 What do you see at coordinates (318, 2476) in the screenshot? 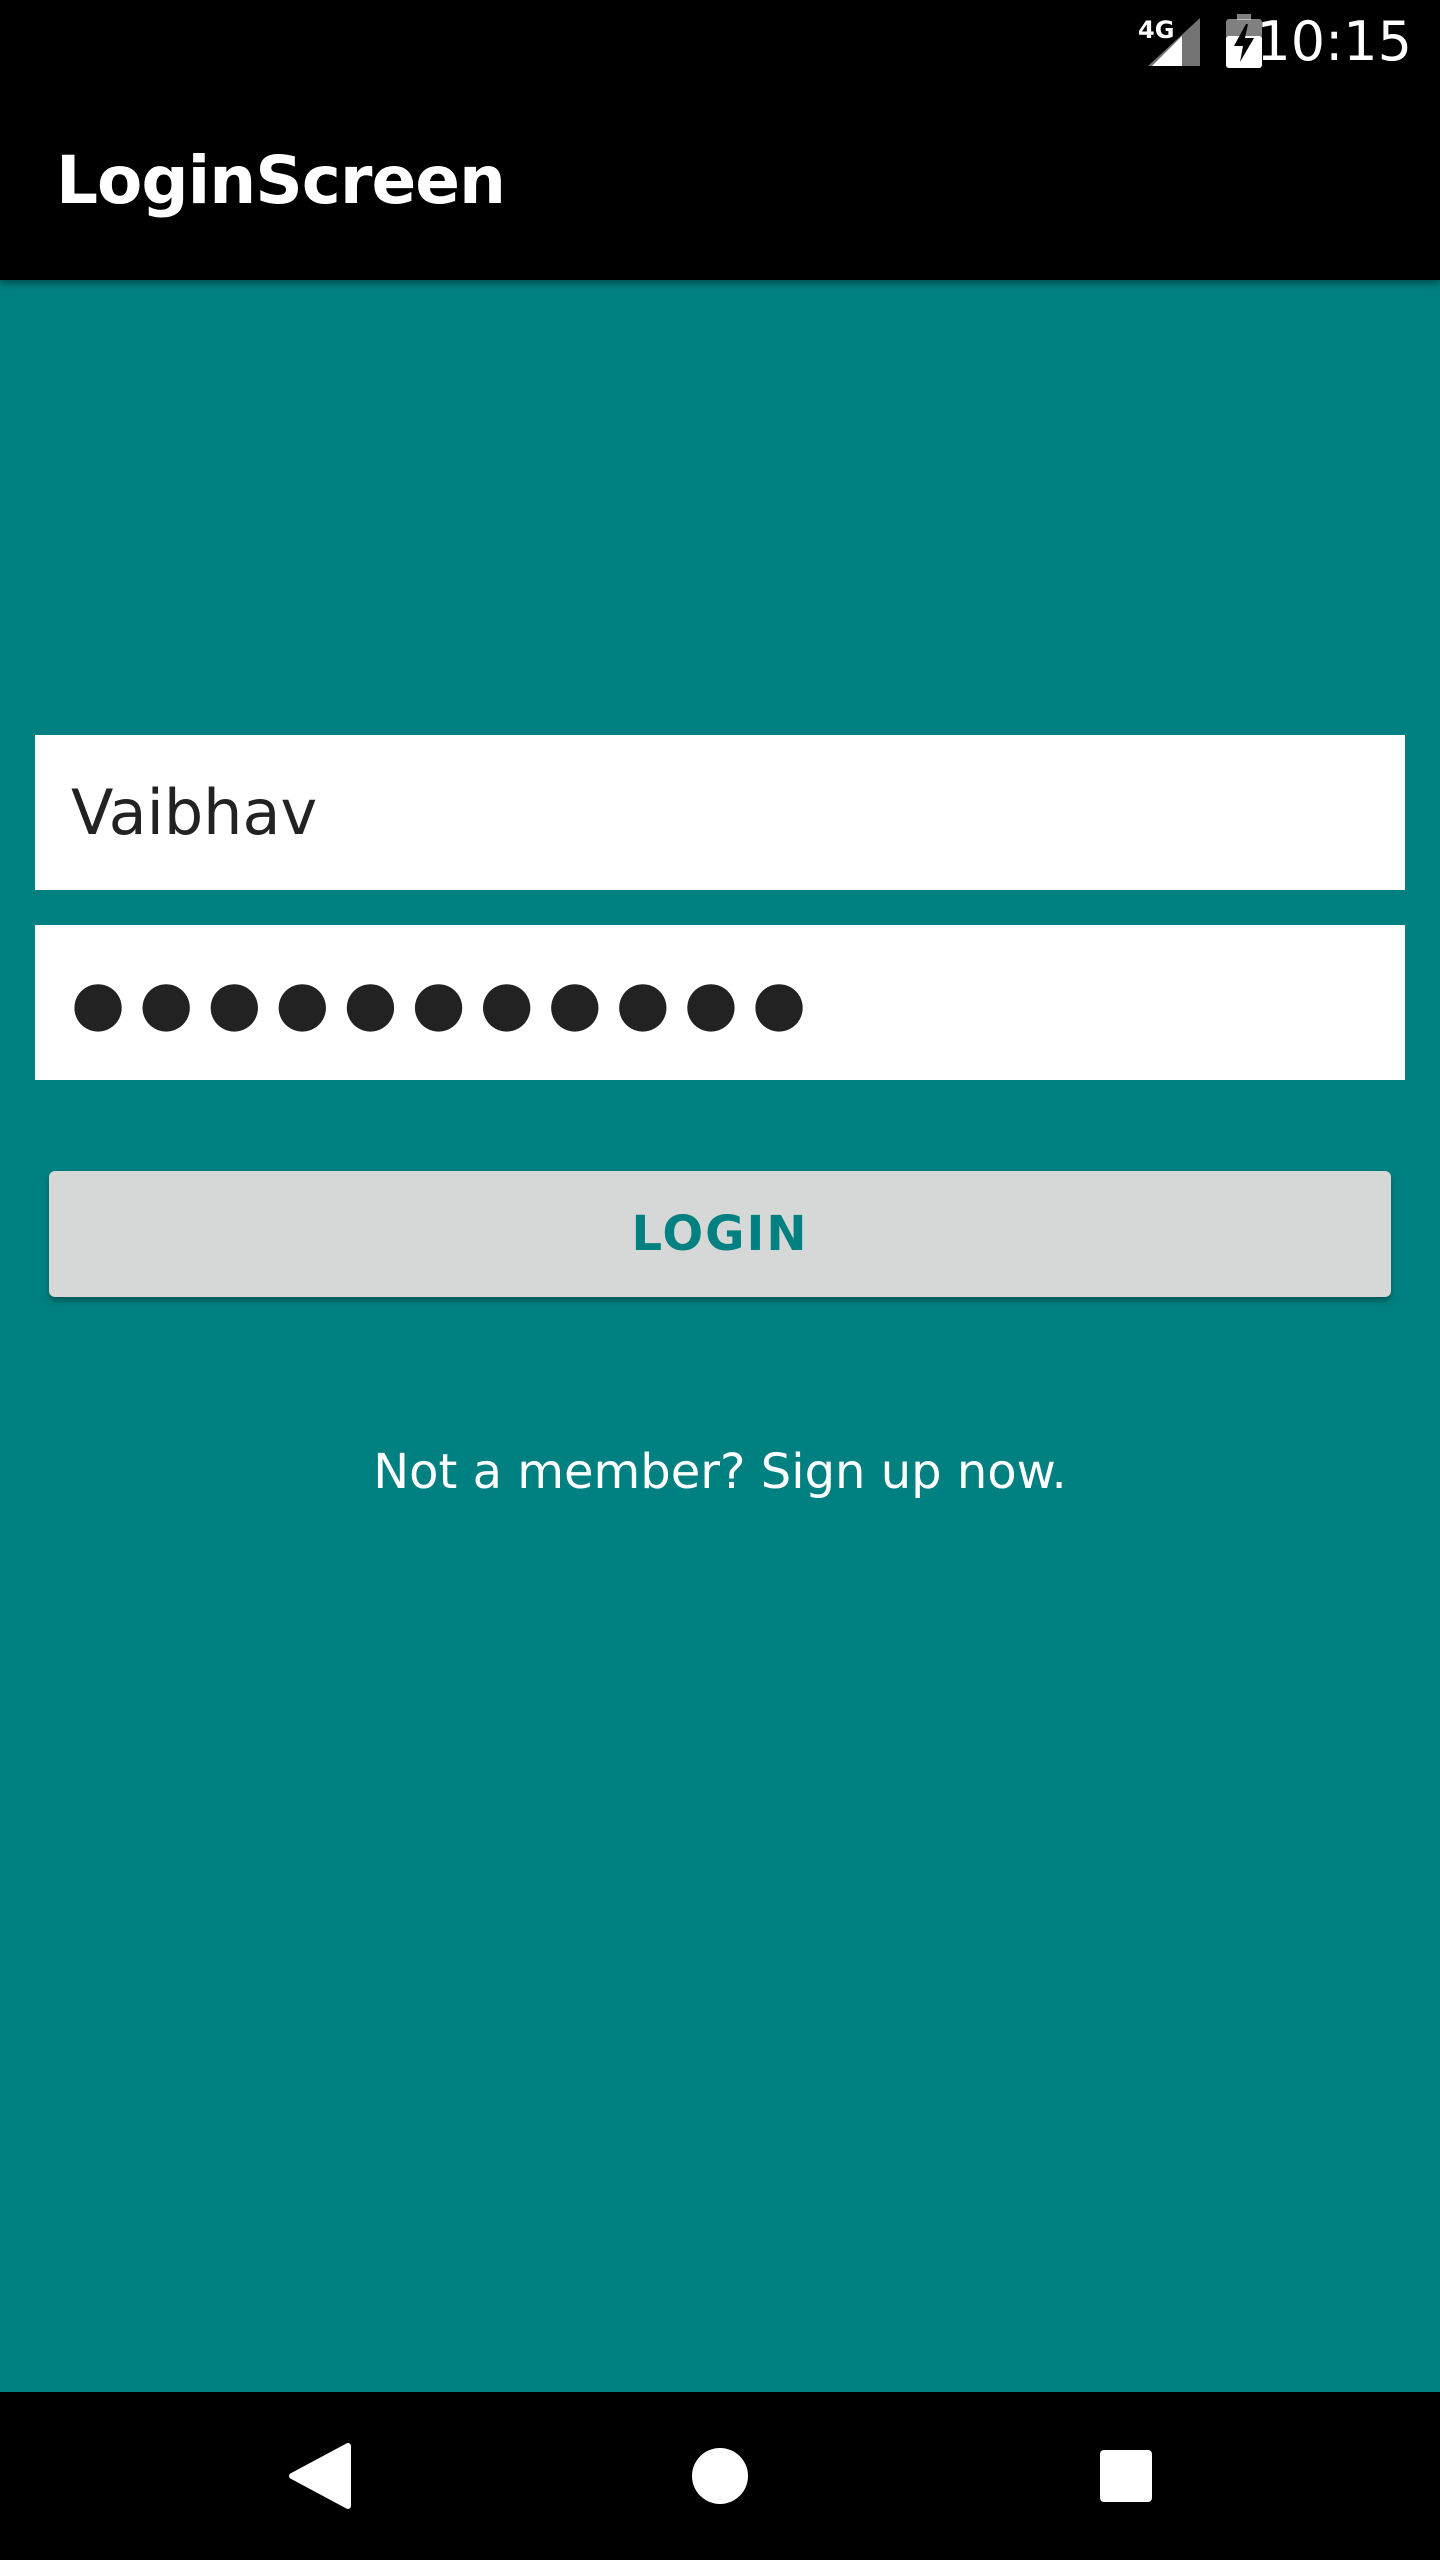
I see `back-icon` at bounding box center [318, 2476].